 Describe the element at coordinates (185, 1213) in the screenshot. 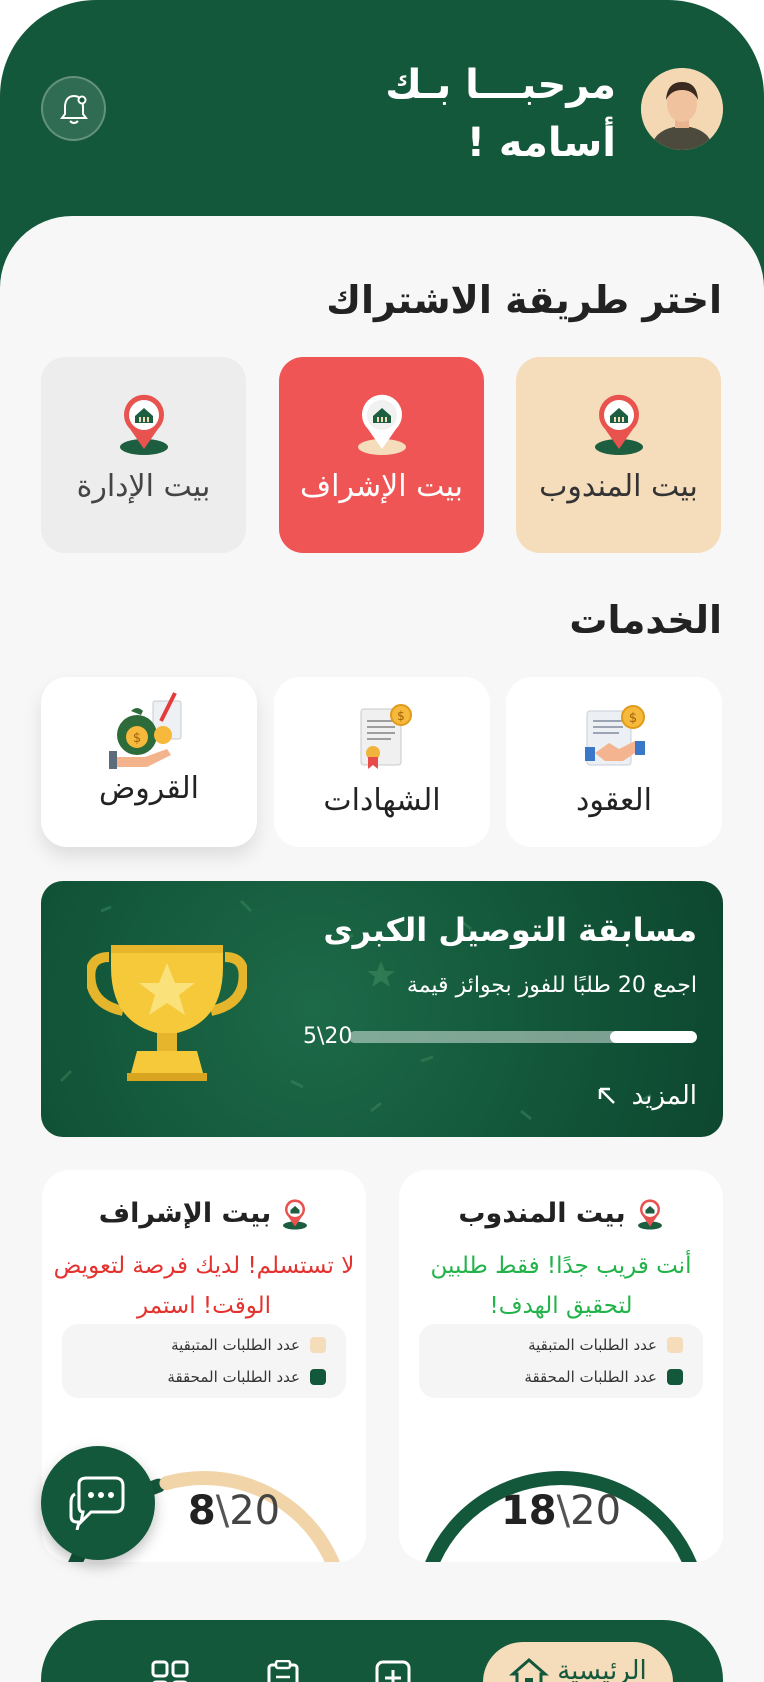

I see `stats-card-title: بيت الإشراف` at that location.